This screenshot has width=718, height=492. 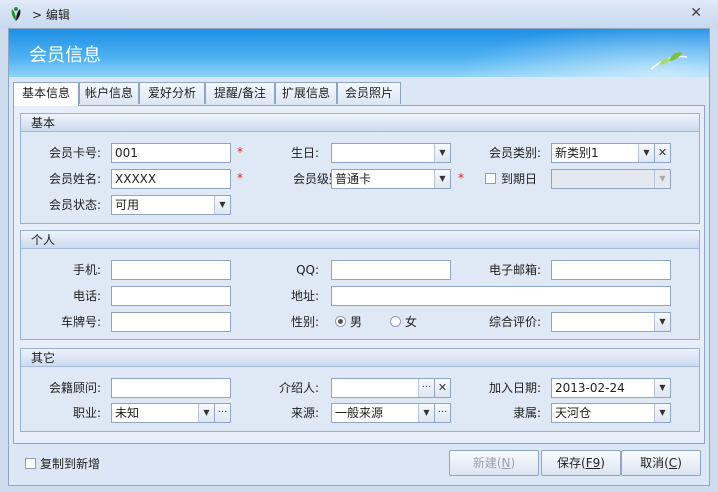 What do you see at coordinates (304, 322) in the screenshot?
I see `gender-label: 性别:` at bounding box center [304, 322].